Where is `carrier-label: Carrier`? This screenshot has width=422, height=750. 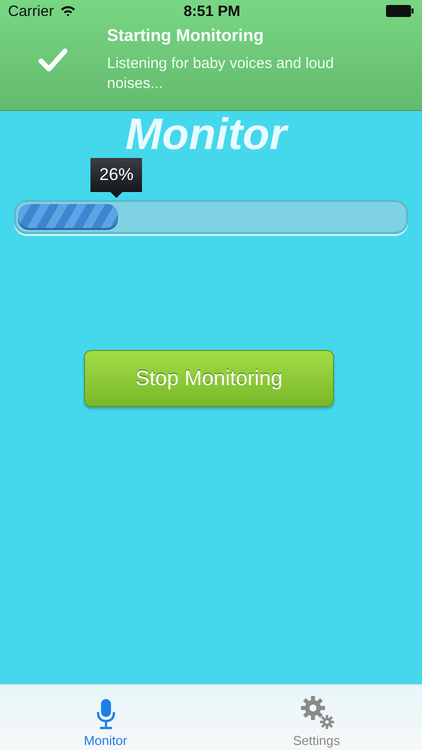
carrier-label: Carrier is located at coordinates (31, 11).